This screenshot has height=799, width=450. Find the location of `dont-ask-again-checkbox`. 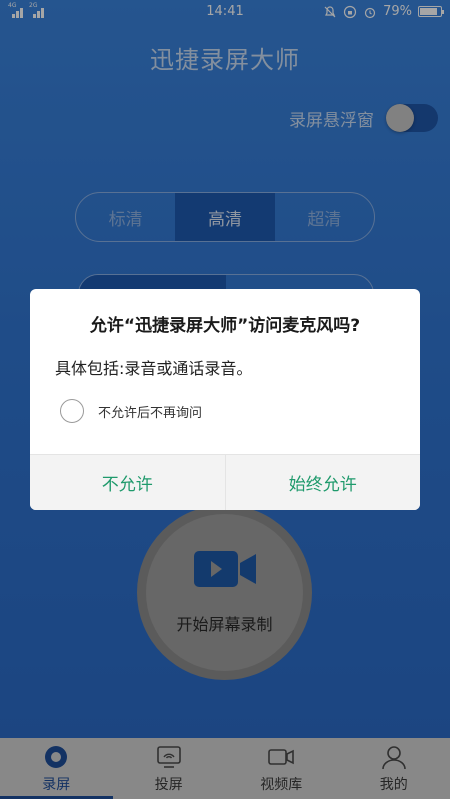

dont-ask-again-checkbox is located at coordinates (72, 411).